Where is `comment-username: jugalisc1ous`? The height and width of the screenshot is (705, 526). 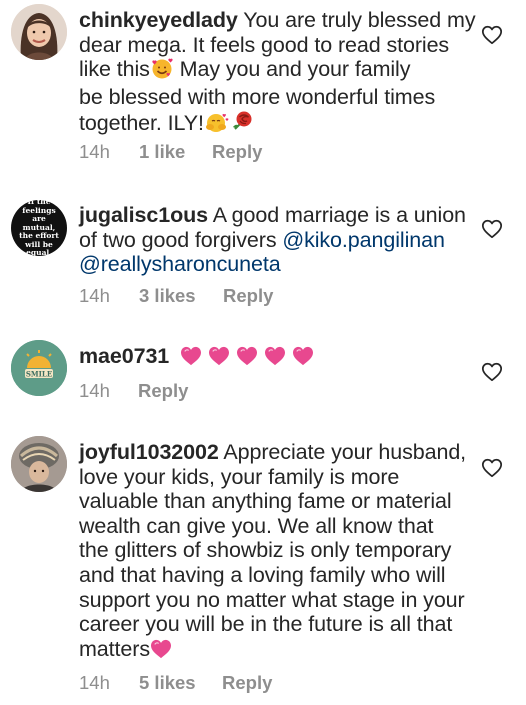 comment-username: jugalisc1ous is located at coordinates (143, 215).